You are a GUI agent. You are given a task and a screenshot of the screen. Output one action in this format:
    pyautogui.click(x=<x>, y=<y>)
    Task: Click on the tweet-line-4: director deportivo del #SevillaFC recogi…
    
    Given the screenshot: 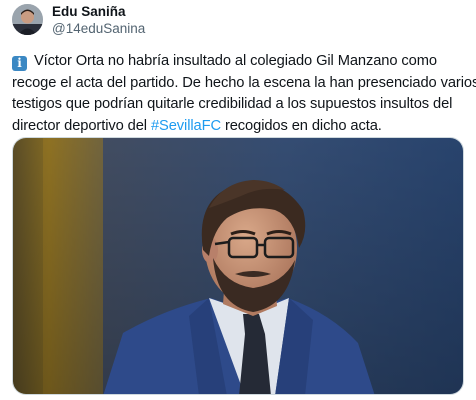 What is the action you would take?
    pyautogui.click(x=240, y=127)
    